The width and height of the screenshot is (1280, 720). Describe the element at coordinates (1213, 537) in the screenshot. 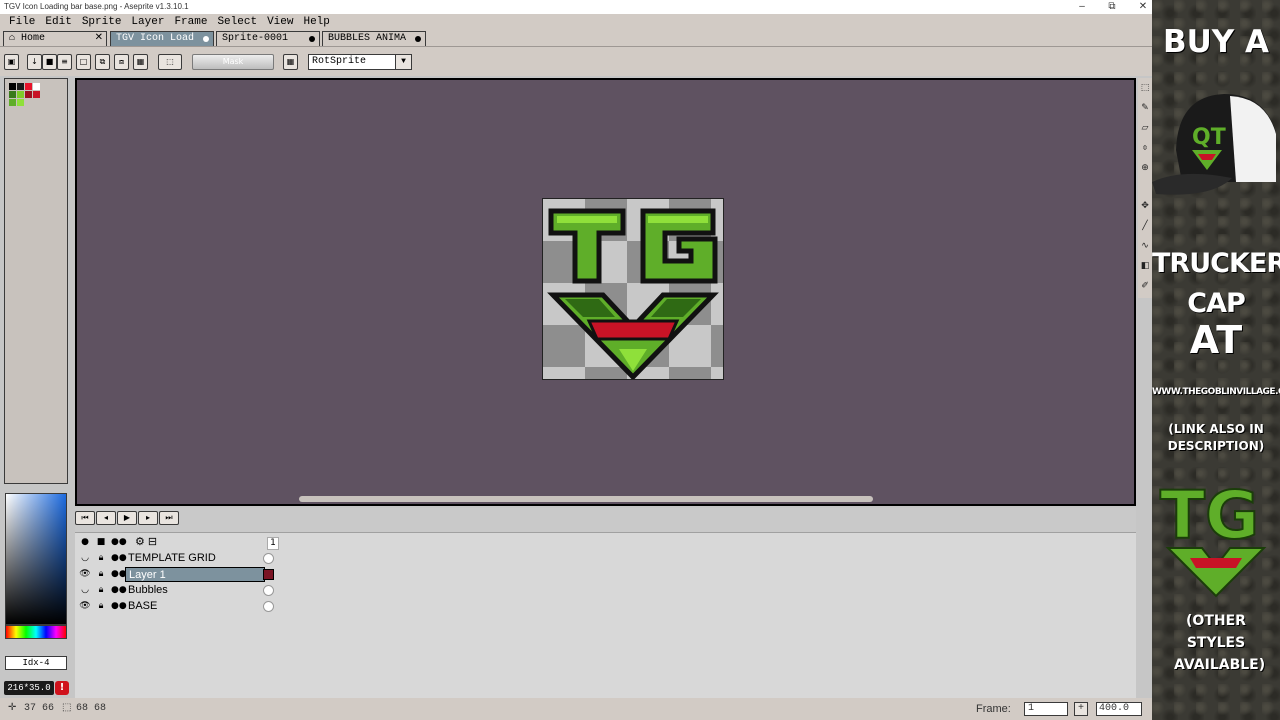

I see `tgv-logo-image: TG` at that location.